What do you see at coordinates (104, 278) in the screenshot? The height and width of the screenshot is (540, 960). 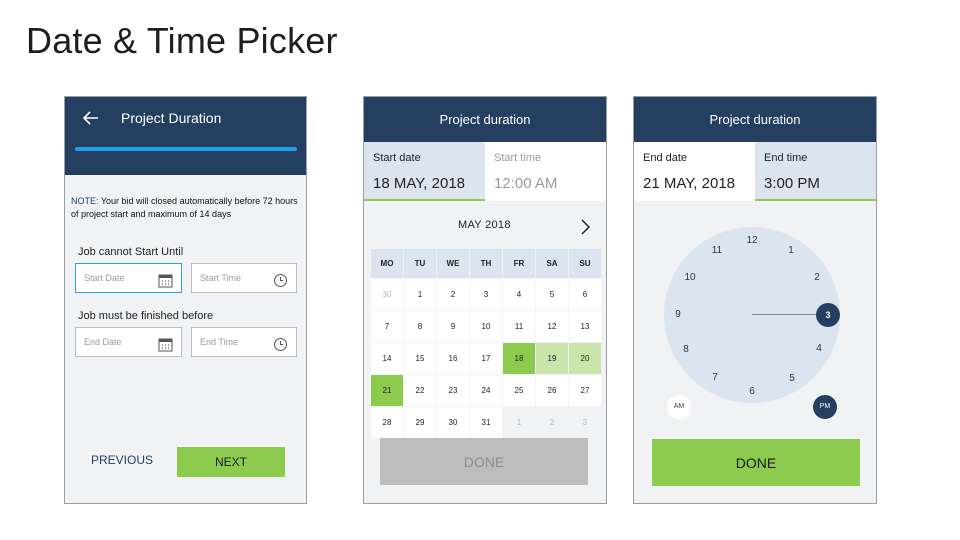 I see `start-date-placeholder: Start Date` at bounding box center [104, 278].